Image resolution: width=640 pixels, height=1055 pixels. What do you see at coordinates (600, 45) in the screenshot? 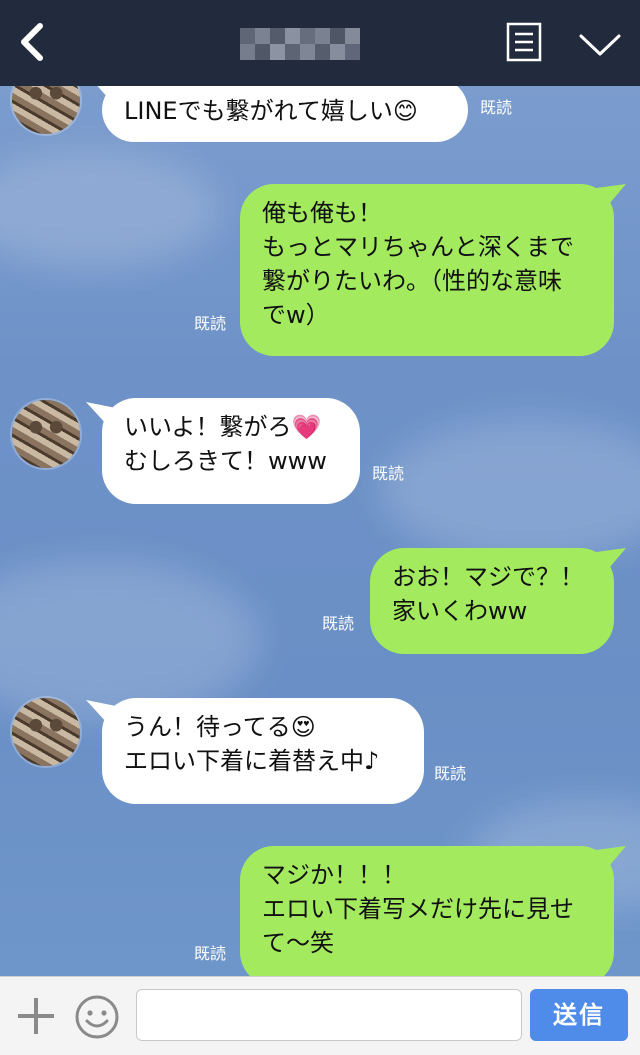
I see `chevron-down-icon` at bounding box center [600, 45].